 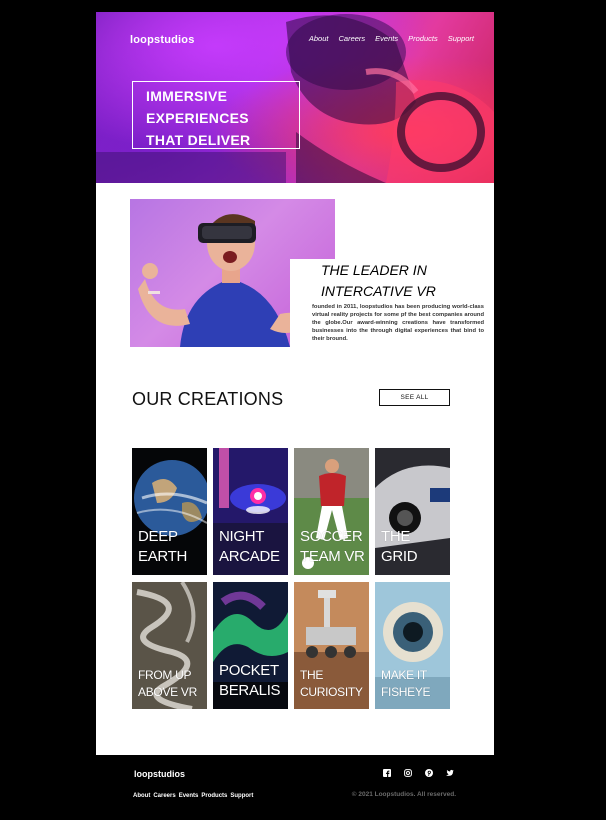 I want to click on hero-headline-line: THAT DELIVER, so click(x=198, y=140).